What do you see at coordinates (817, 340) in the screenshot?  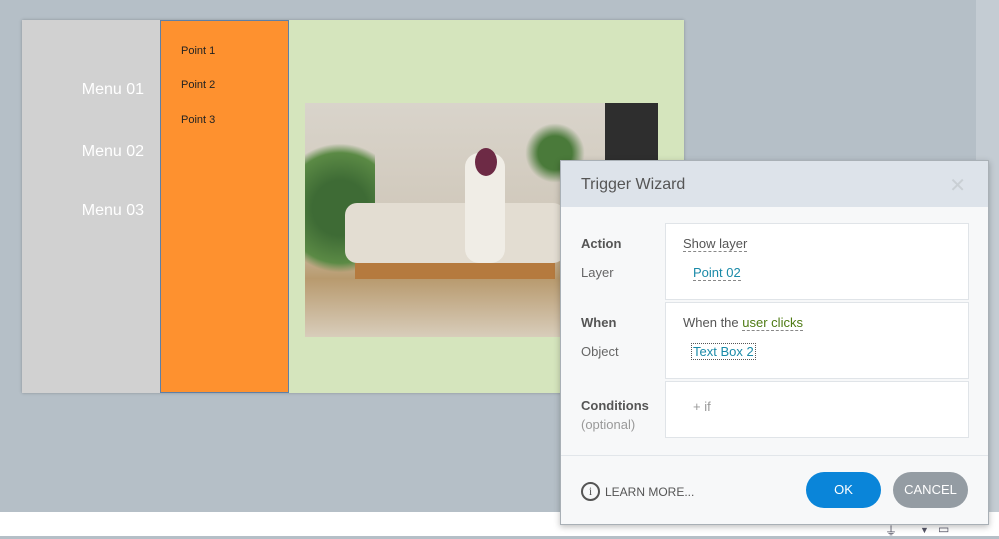 I see `when-box: When the user clicks Text Box 2` at bounding box center [817, 340].